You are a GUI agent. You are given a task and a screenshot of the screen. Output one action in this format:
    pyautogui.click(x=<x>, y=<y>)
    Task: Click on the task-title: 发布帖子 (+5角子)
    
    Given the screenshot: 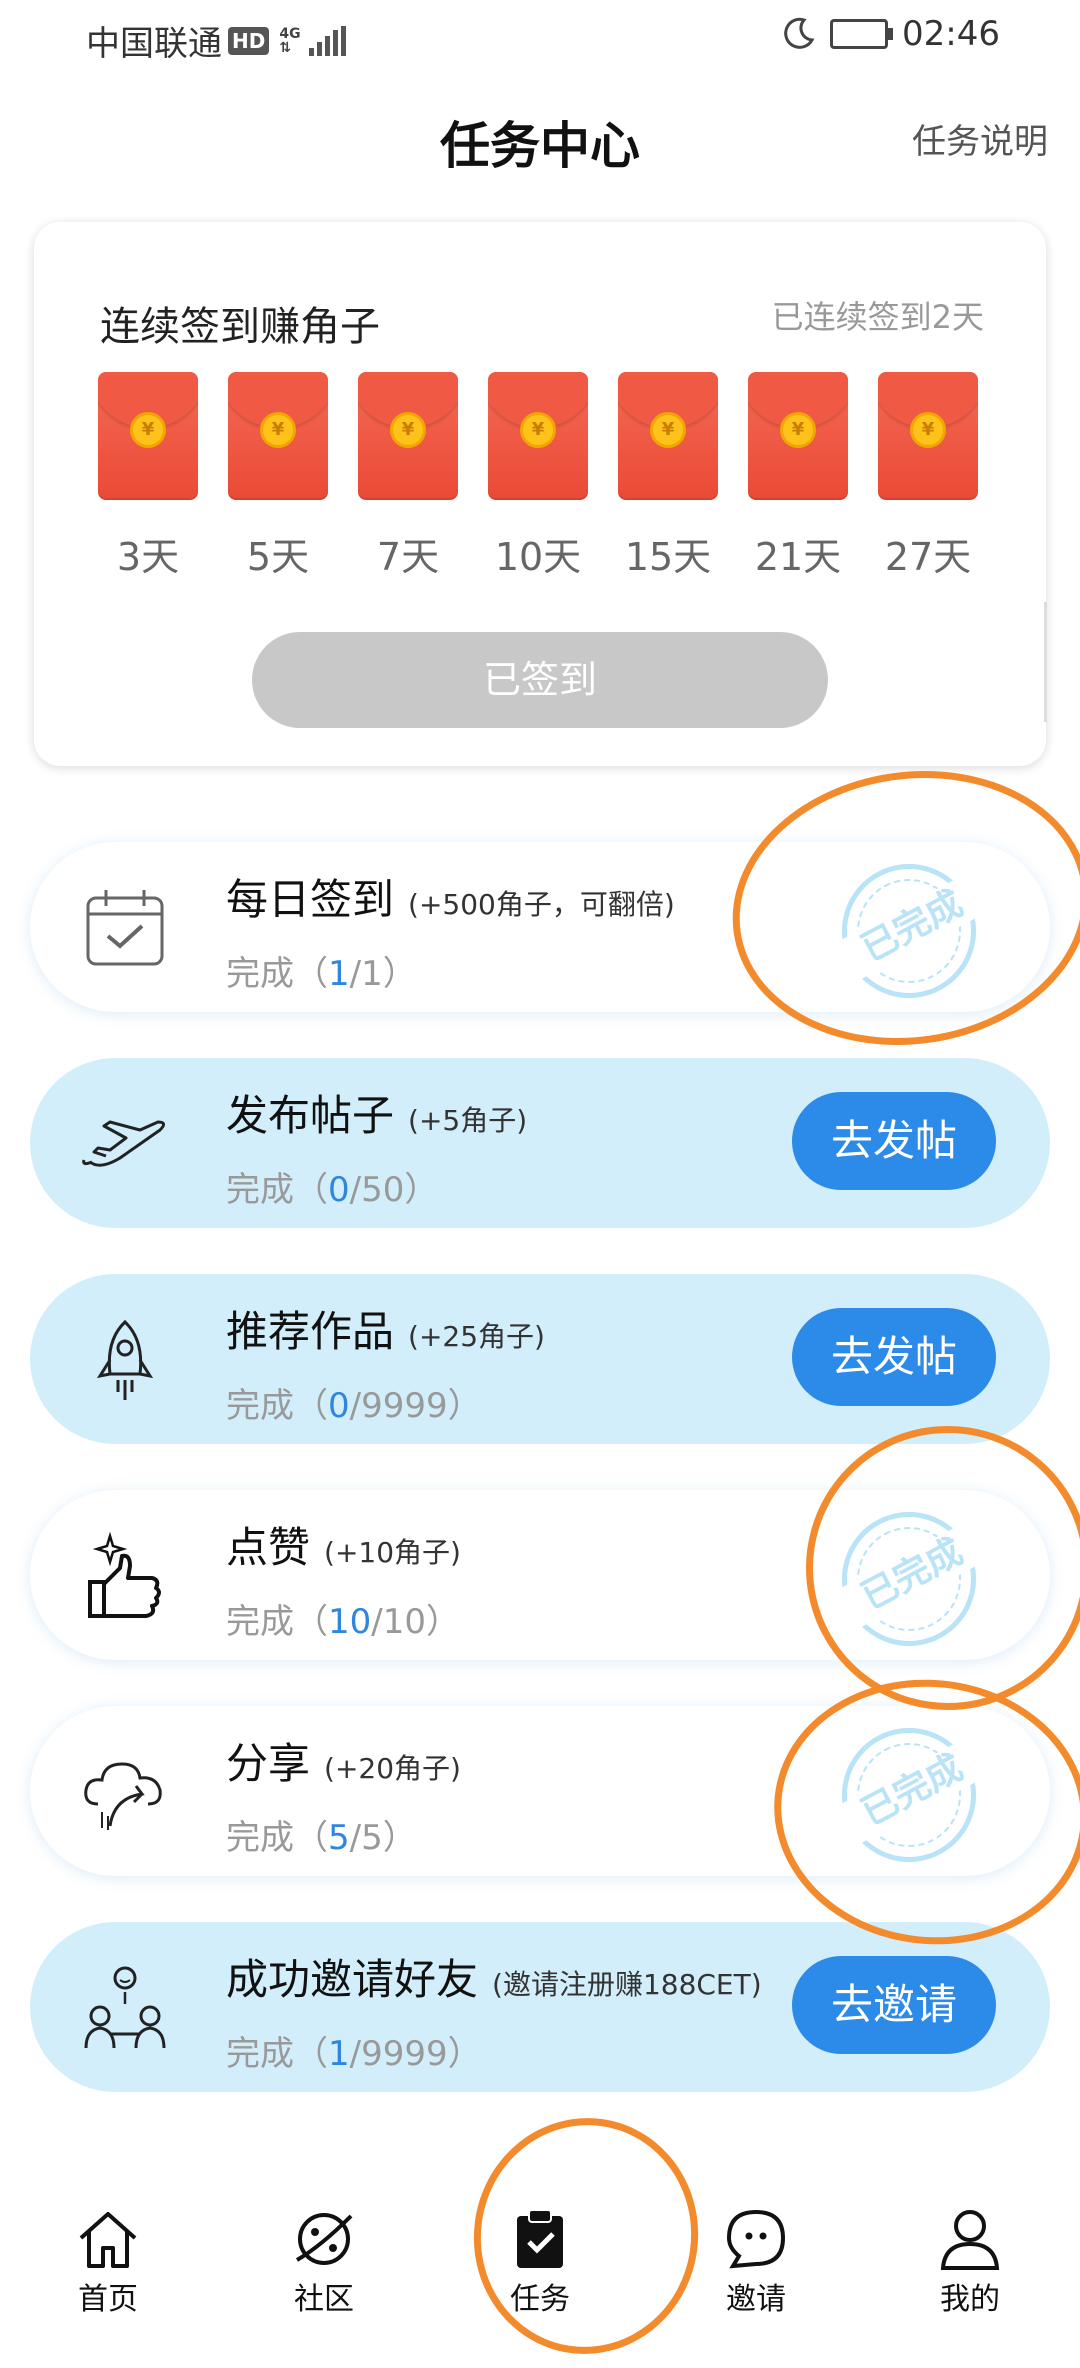 What is the action you would take?
    pyautogui.click(x=377, y=1115)
    